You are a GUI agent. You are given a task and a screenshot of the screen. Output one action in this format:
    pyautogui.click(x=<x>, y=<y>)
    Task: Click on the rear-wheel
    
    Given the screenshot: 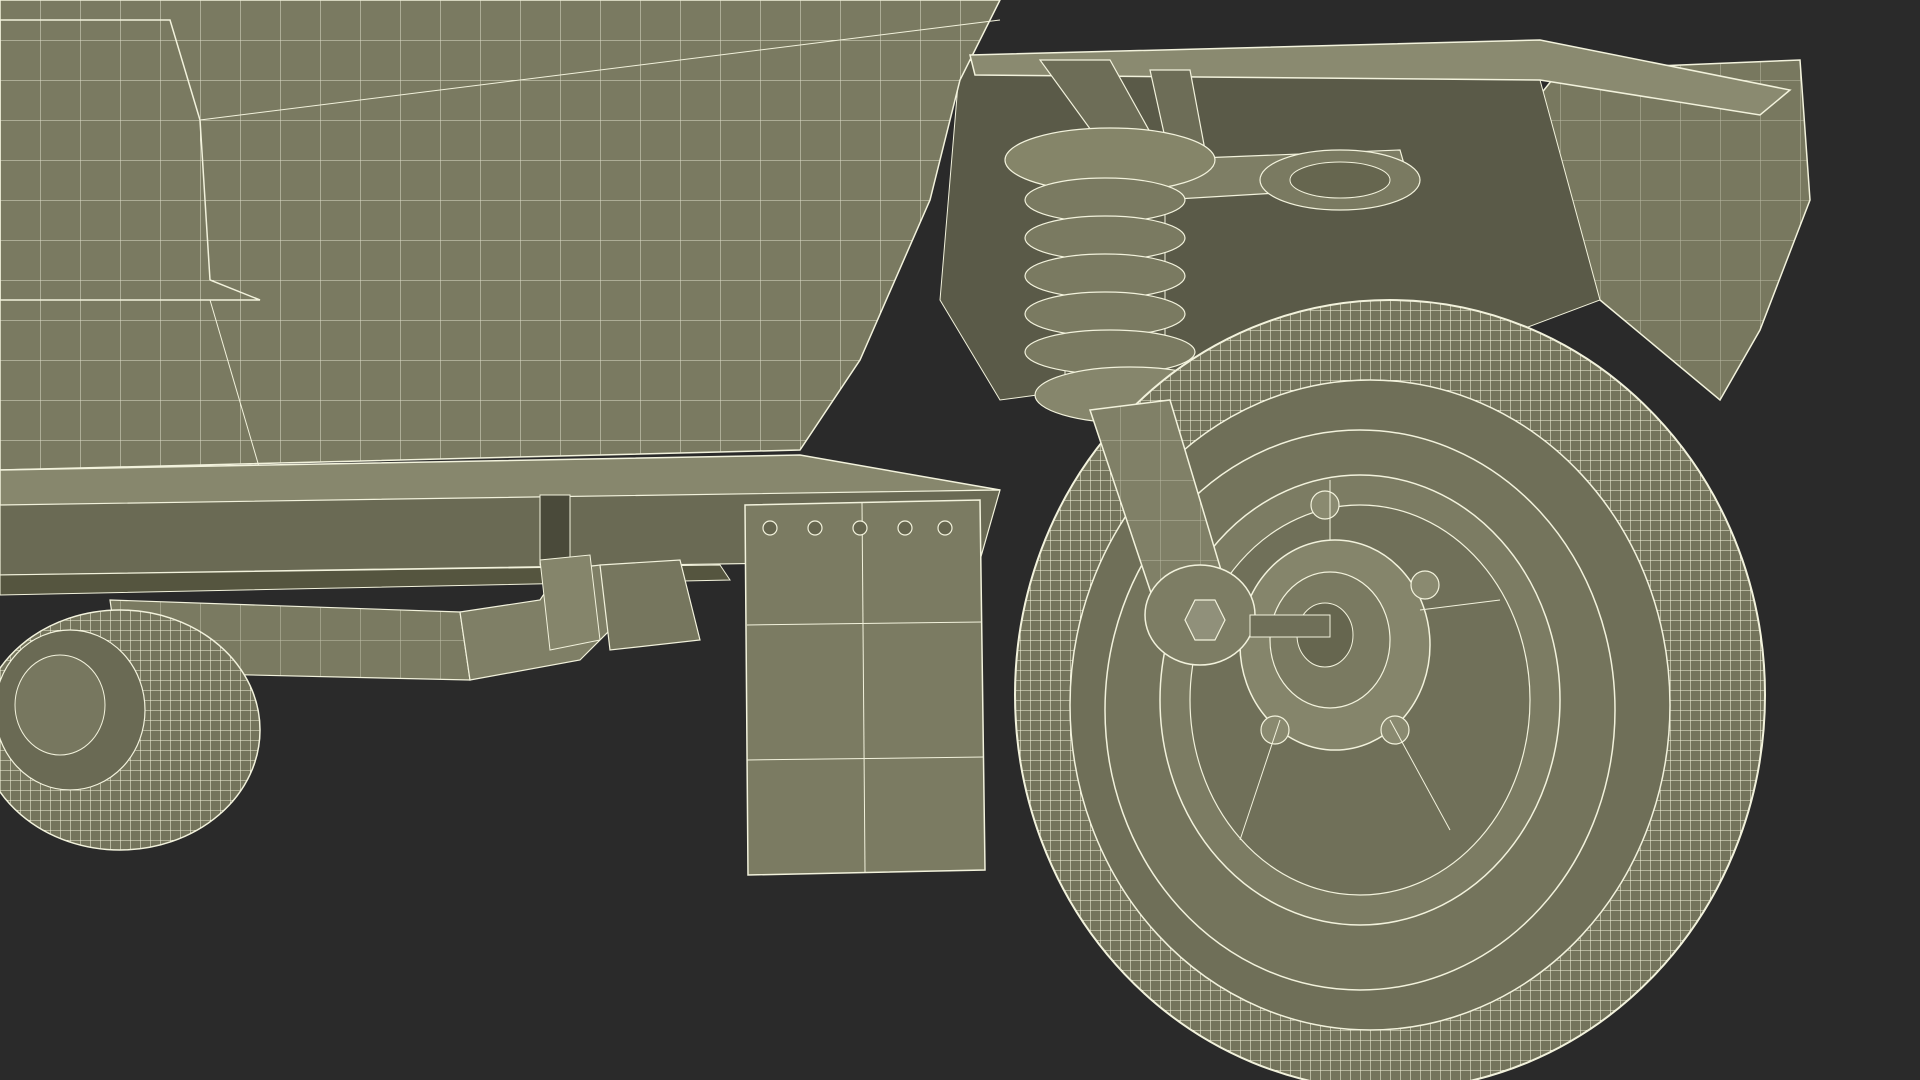 What is the action you would take?
    pyautogui.click(x=130, y=730)
    